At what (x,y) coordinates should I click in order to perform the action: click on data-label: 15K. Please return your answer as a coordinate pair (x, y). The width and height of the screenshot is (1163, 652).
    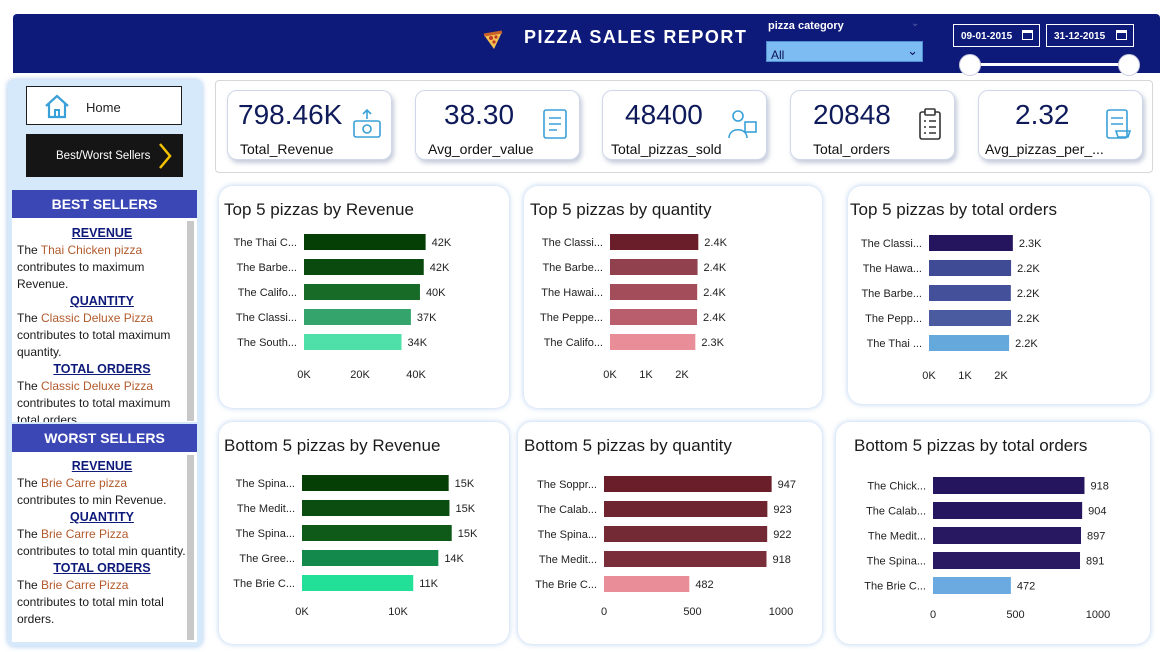
    Looking at the image, I should click on (465, 509).